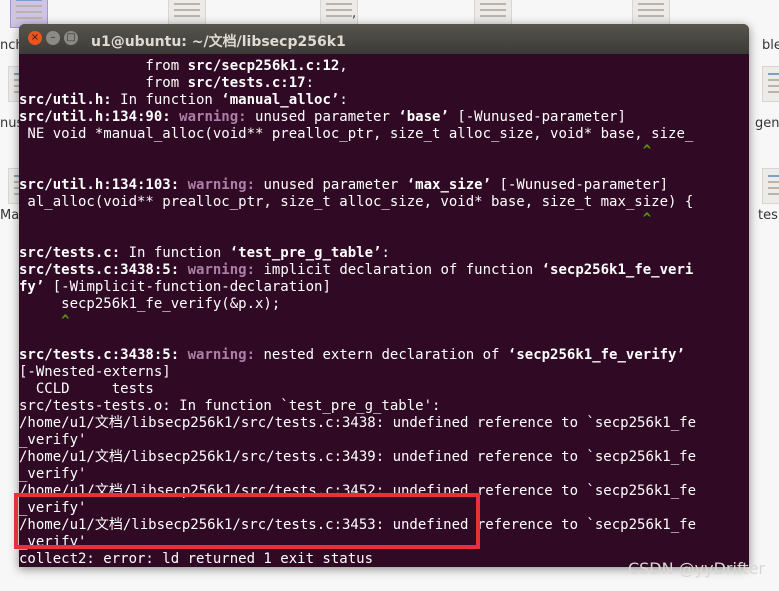  What do you see at coordinates (280, 100) in the screenshot?
I see `terminal-text-segment: ‘manual_alloc’` at bounding box center [280, 100].